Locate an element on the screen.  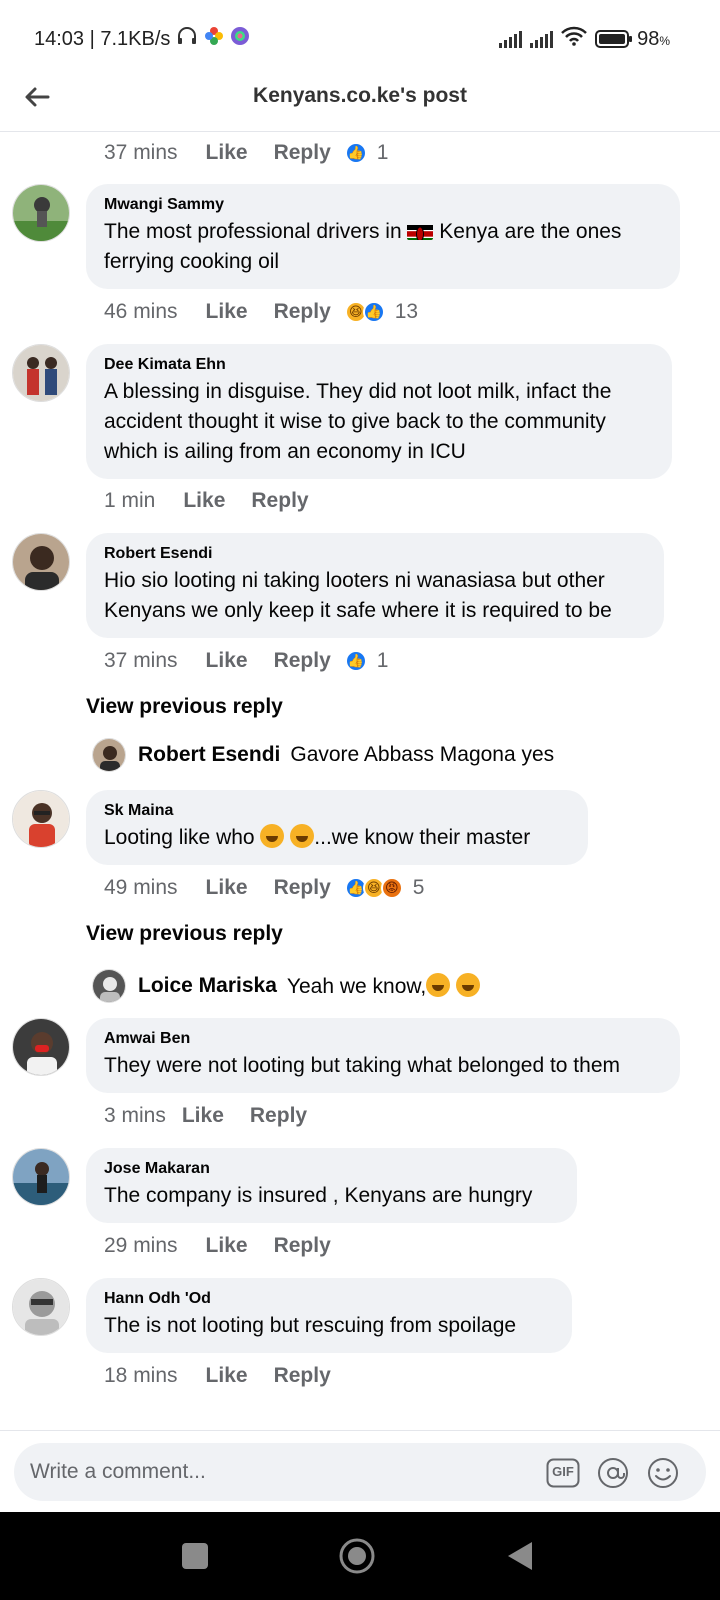
reply-author: Robert Esendi is located at coordinates (209, 755).